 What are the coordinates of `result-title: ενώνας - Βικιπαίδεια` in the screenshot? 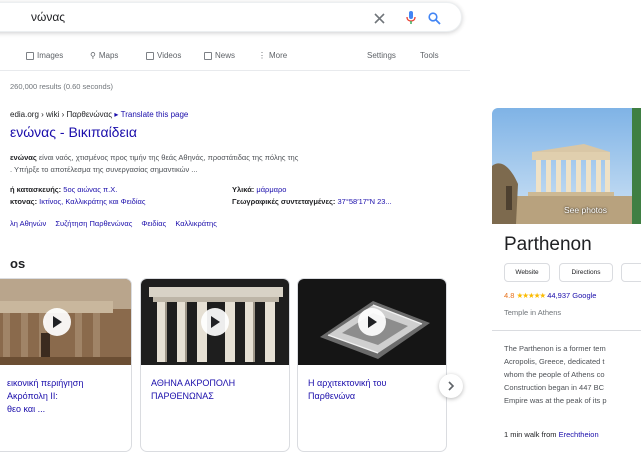 It's located at (73, 132).